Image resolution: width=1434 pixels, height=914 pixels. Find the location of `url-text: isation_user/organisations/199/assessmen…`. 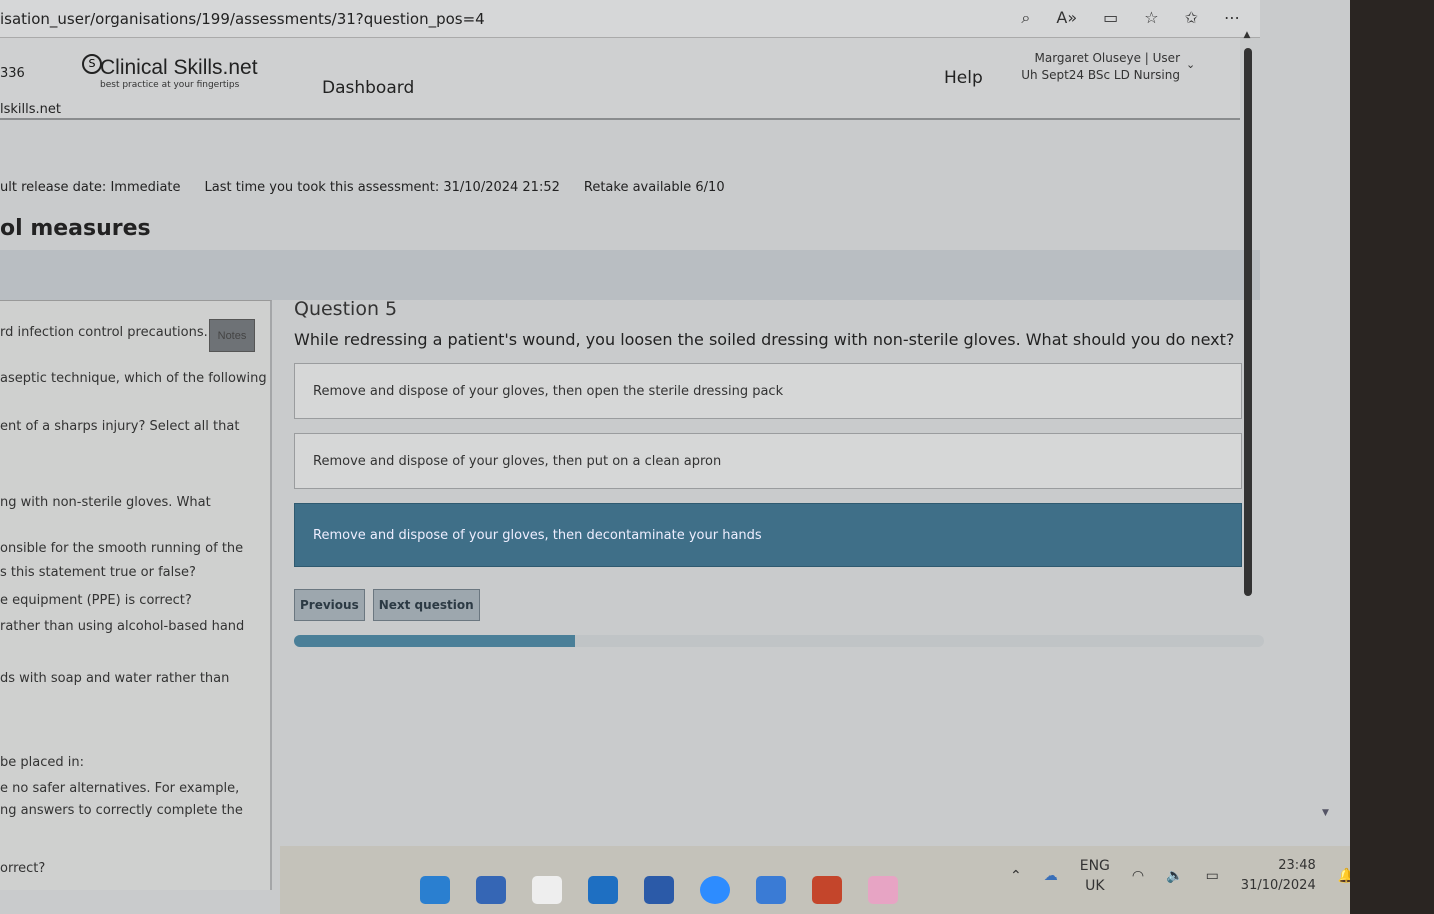

url-text: isation_user/organisations/199/assessmen… is located at coordinates (242, 19).